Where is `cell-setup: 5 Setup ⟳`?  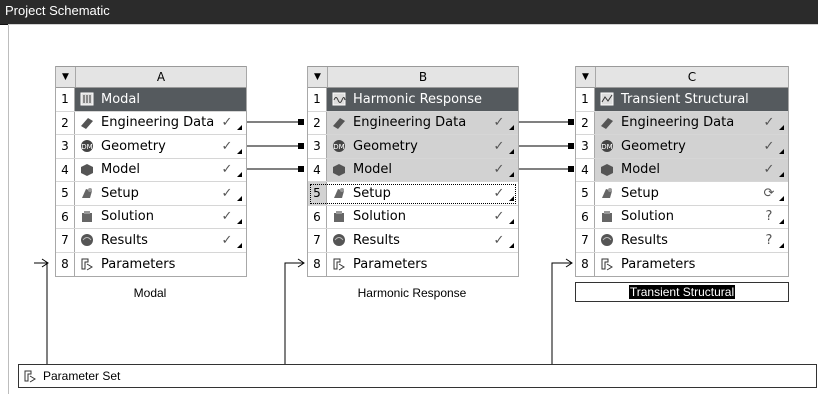
cell-setup: 5 Setup ⟳ is located at coordinates (682, 194).